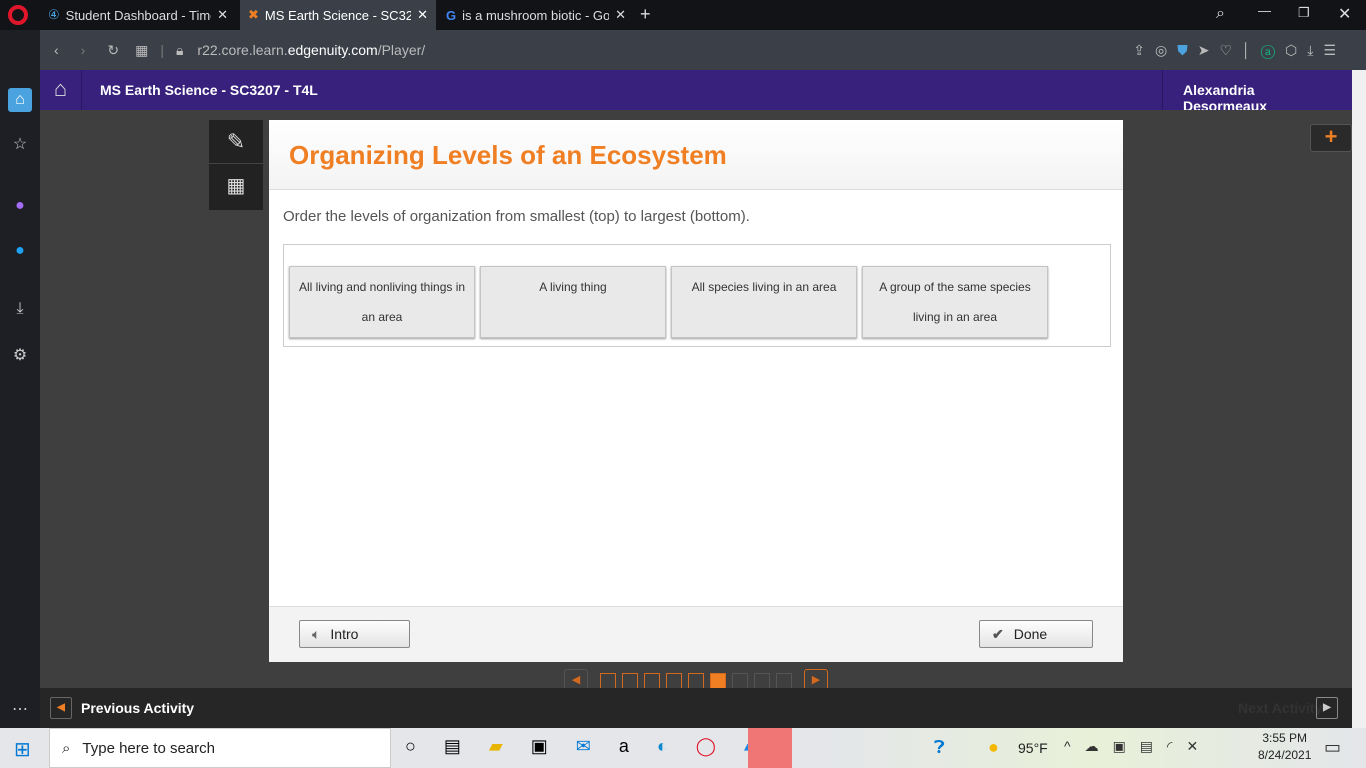 Image resolution: width=1366 pixels, height=768 pixels. What do you see at coordinates (179, 49) in the screenshot?
I see `lock-icon: 🔒︎` at bounding box center [179, 49].